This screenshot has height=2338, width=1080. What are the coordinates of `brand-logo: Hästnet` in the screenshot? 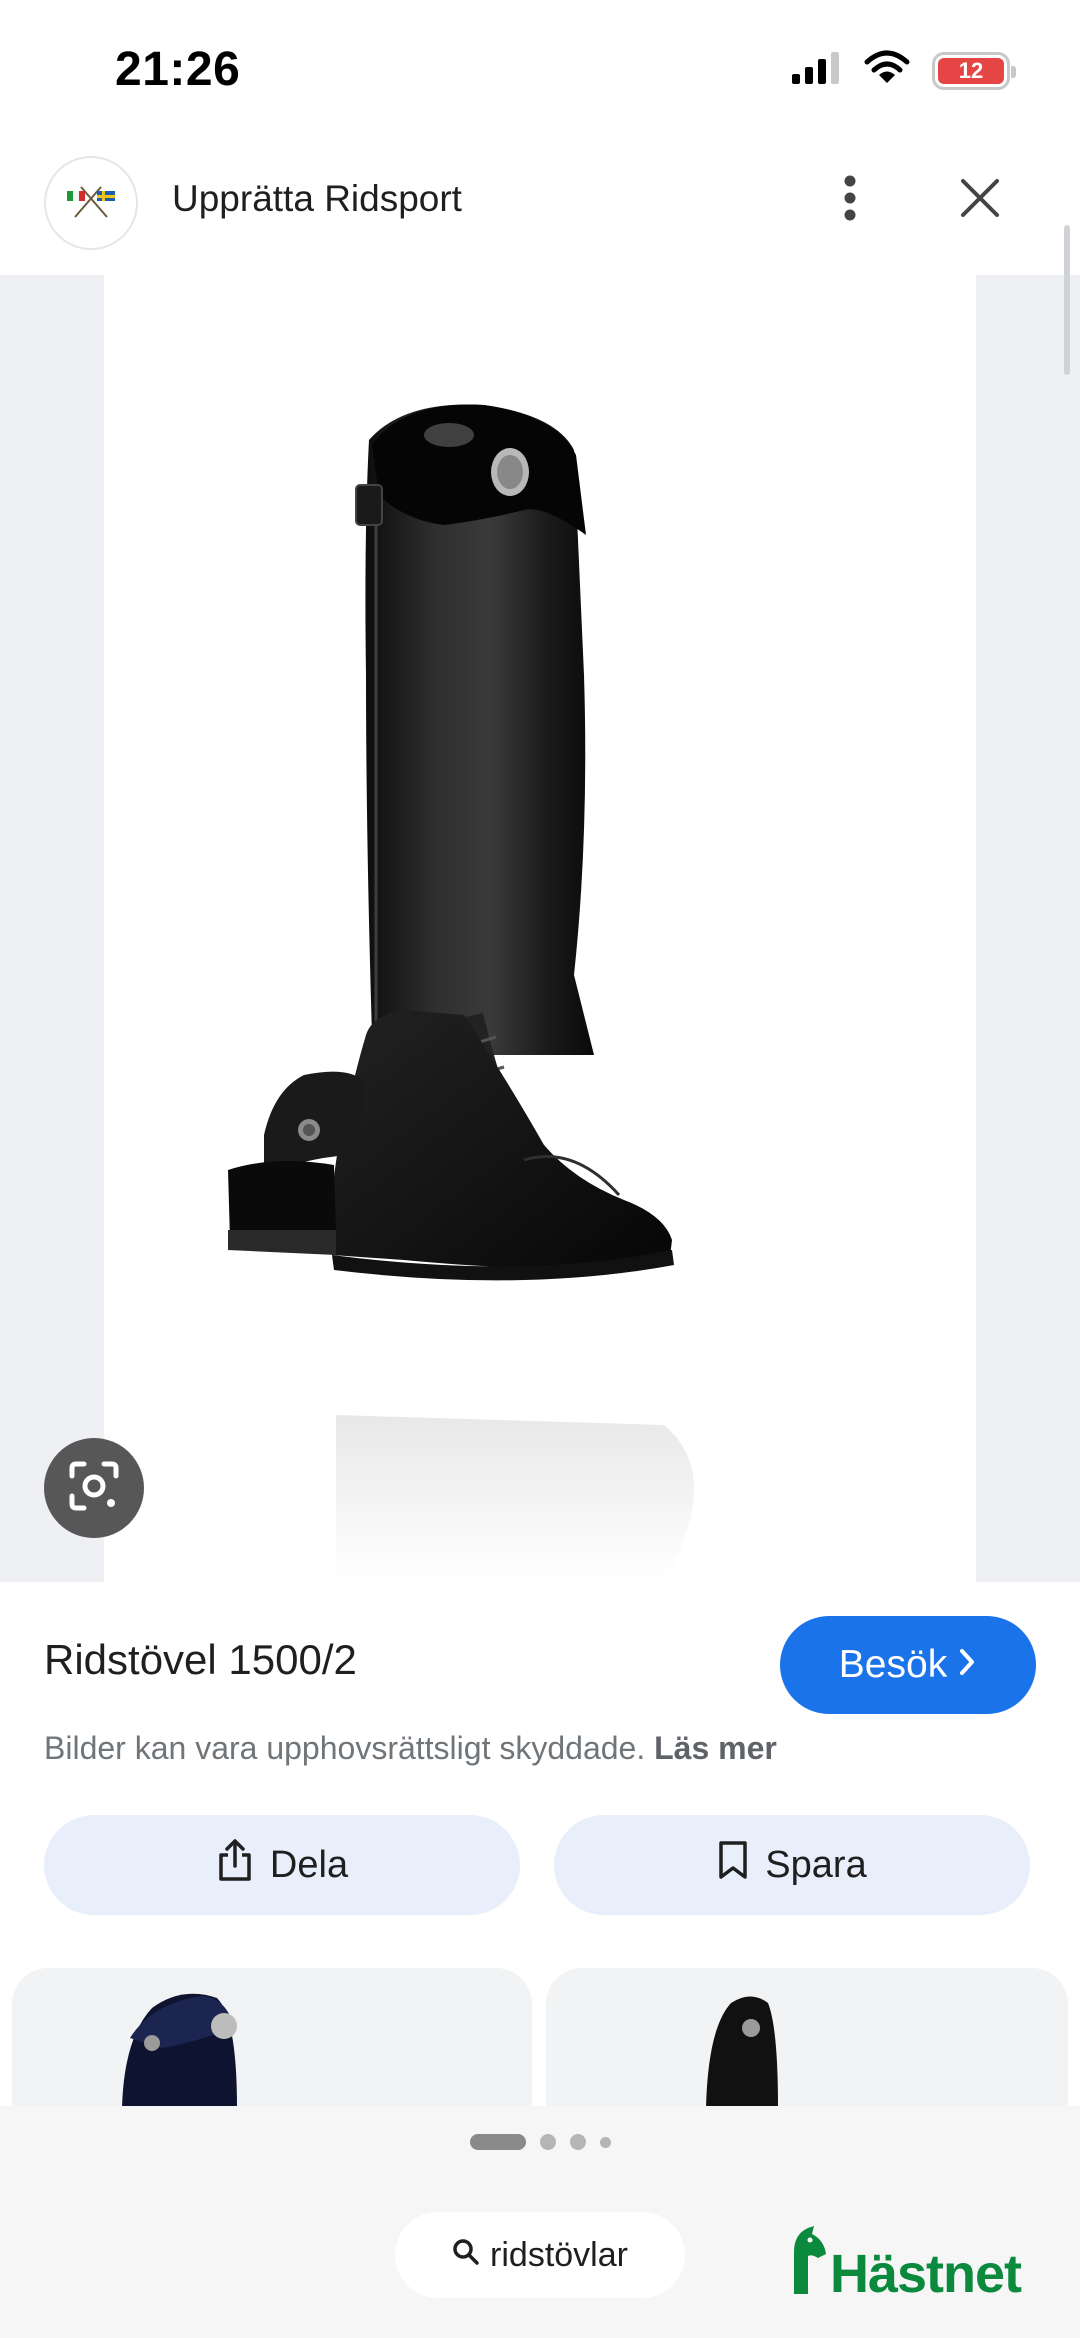 It's located at (905, 2264).